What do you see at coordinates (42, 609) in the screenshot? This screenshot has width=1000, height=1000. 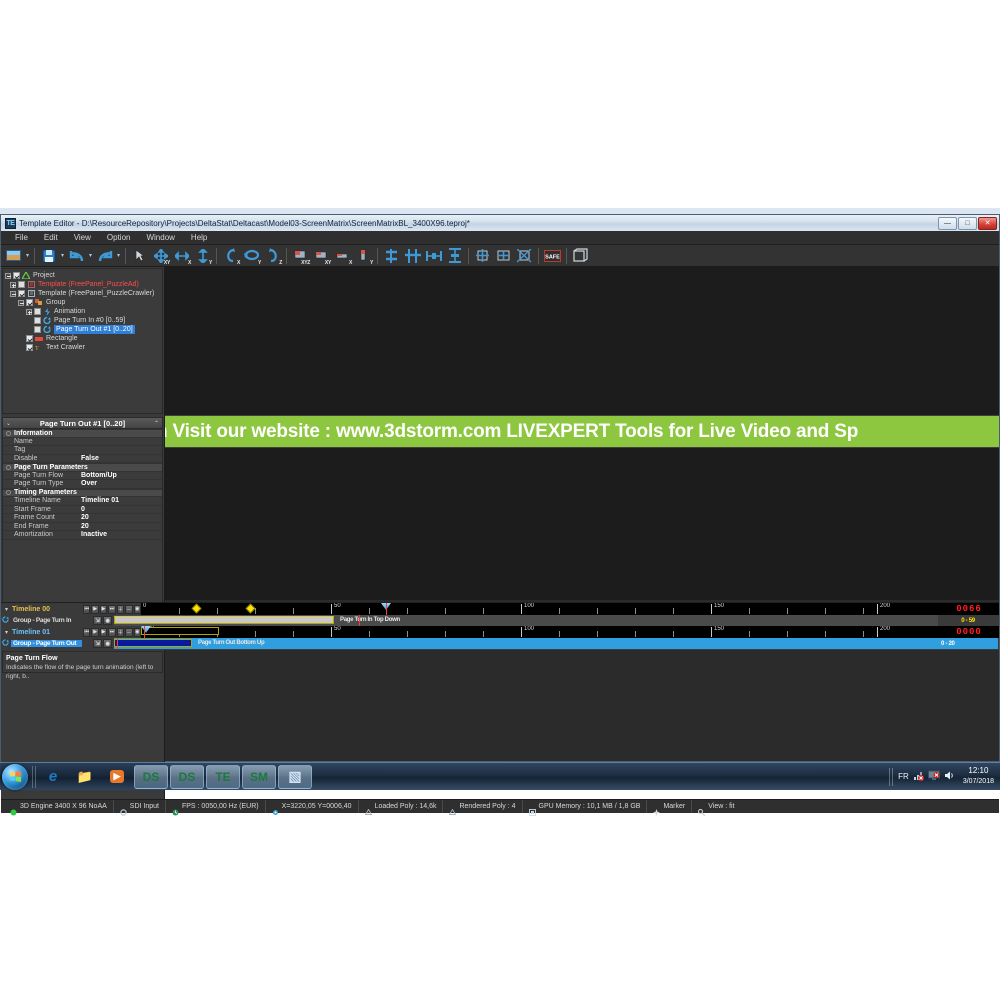 I see `timeline-00-name-area: ▾ Timeline 00` at bounding box center [42, 609].